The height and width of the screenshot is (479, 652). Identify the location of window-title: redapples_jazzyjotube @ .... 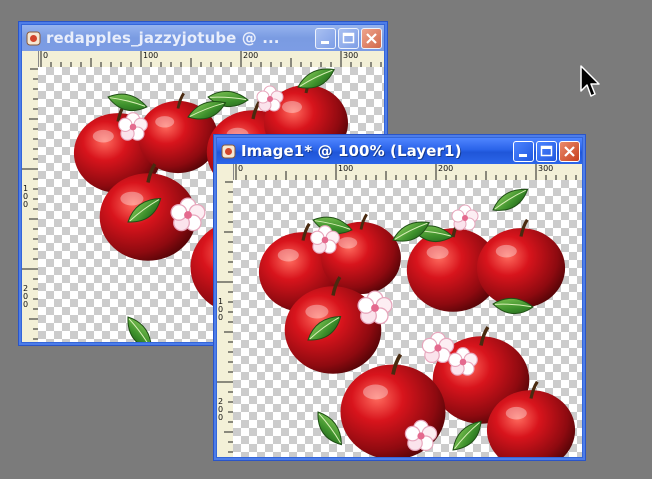
(163, 38).